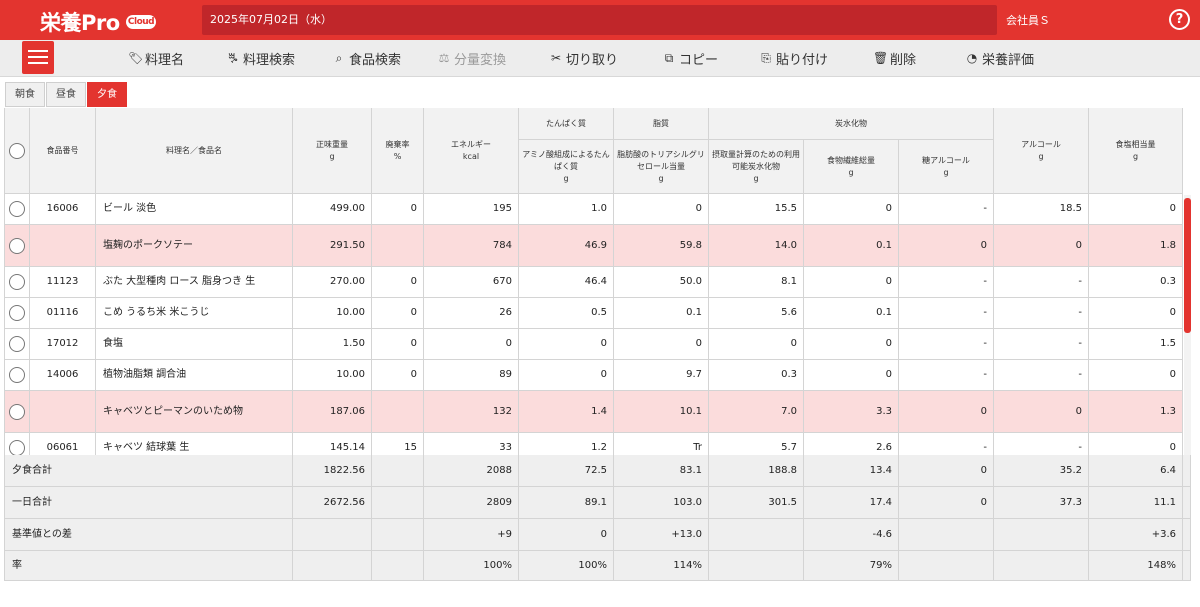 The width and height of the screenshot is (1200, 607). I want to click on toolbar-pie-chart-button: ◔ 栄養評価, so click(999, 58).